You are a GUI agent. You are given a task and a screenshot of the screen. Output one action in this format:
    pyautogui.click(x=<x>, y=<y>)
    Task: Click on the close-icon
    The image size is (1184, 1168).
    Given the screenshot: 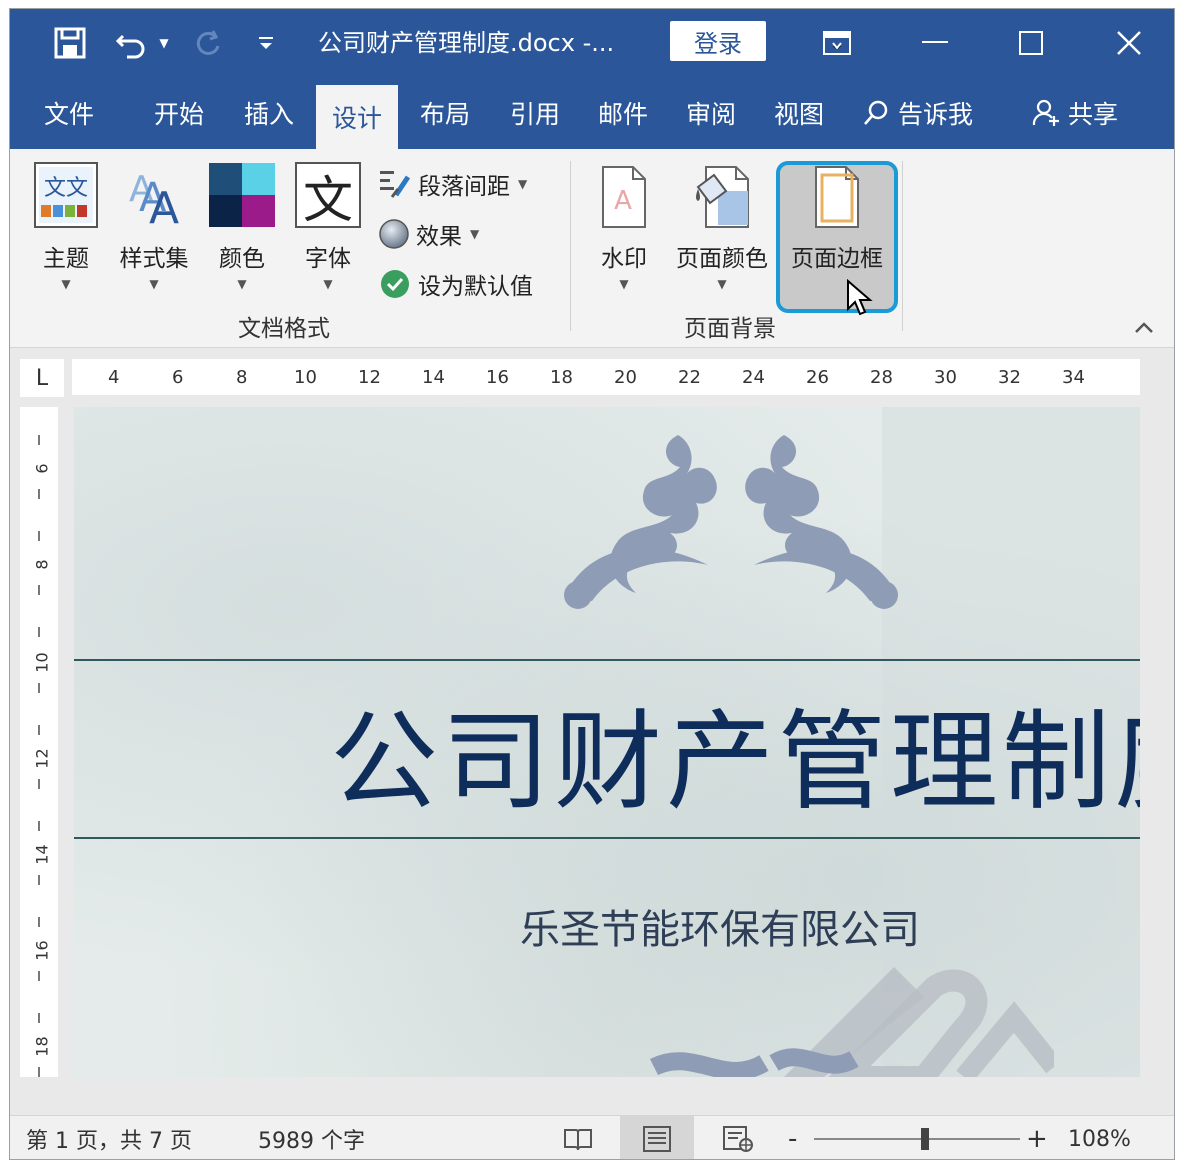 What is the action you would take?
    pyautogui.click(x=1129, y=43)
    